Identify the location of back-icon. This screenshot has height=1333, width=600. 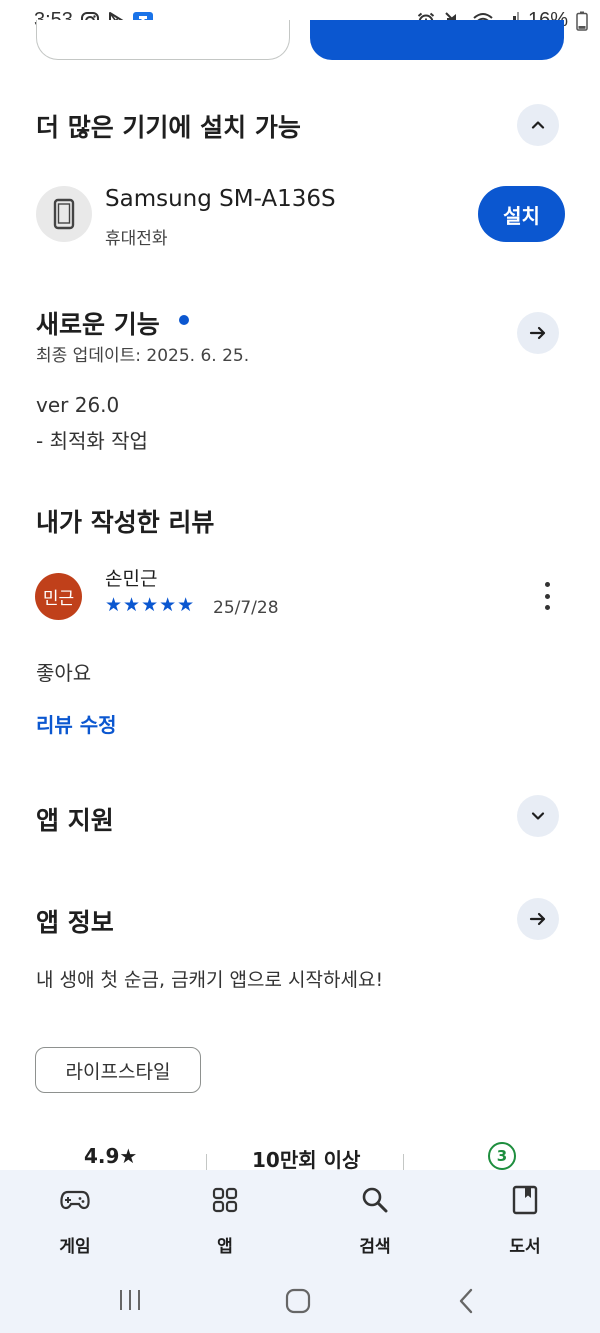
(466, 1301).